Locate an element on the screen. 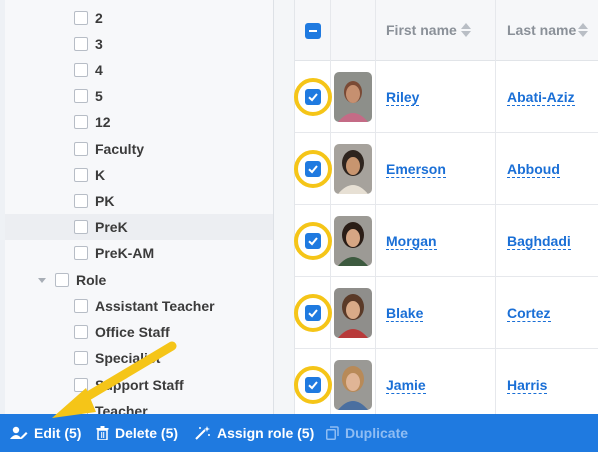 The image size is (598, 452). table-header: First name Last name is located at coordinates (446, 30).